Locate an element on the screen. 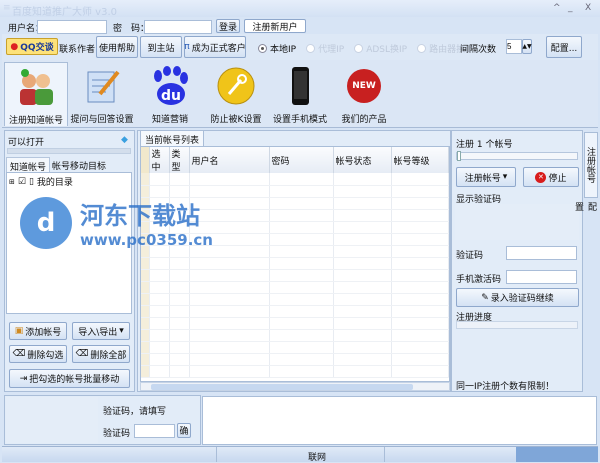 The width and height of the screenshot is (600, 463). mobile-mode-tab: 设置手机模式 is located at coordinates (300, 94).